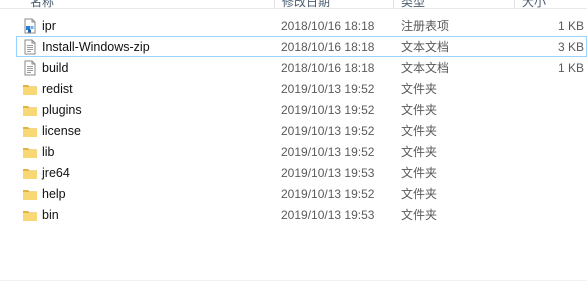  Describe the element at coordinates (48, 152) in the screenshot. I see `file-name: lib` at that location.